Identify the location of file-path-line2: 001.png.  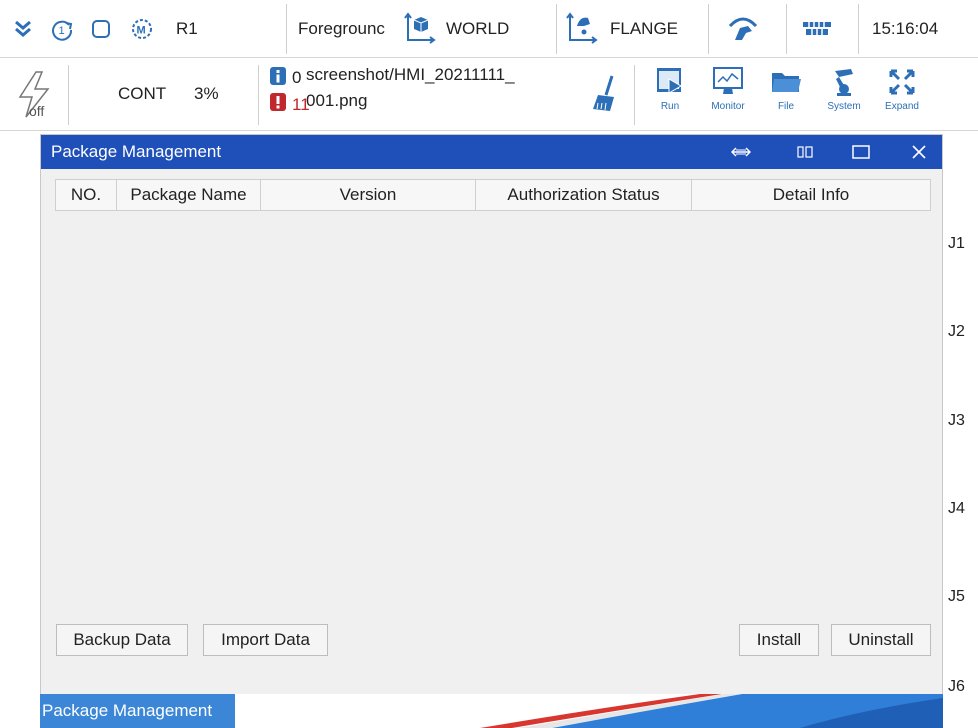
(337, 100).